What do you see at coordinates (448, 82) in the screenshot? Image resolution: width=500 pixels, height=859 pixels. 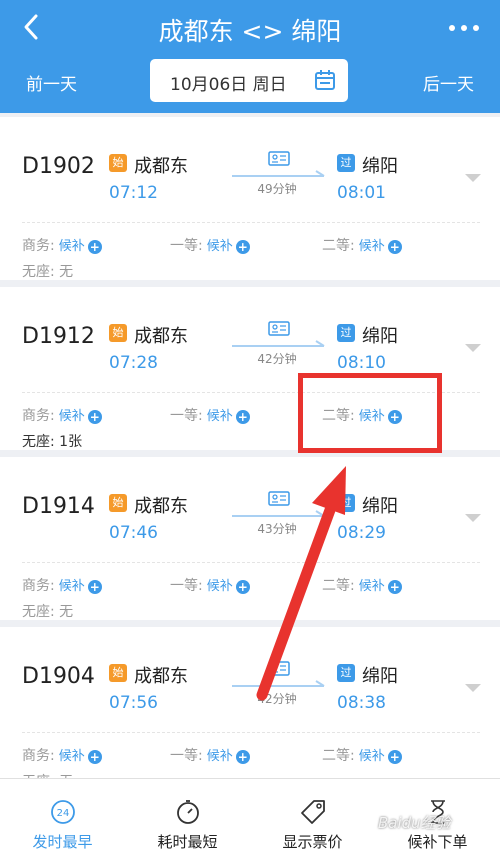 I see `next-day-button: 后一天` at bounding box center [448, 82].